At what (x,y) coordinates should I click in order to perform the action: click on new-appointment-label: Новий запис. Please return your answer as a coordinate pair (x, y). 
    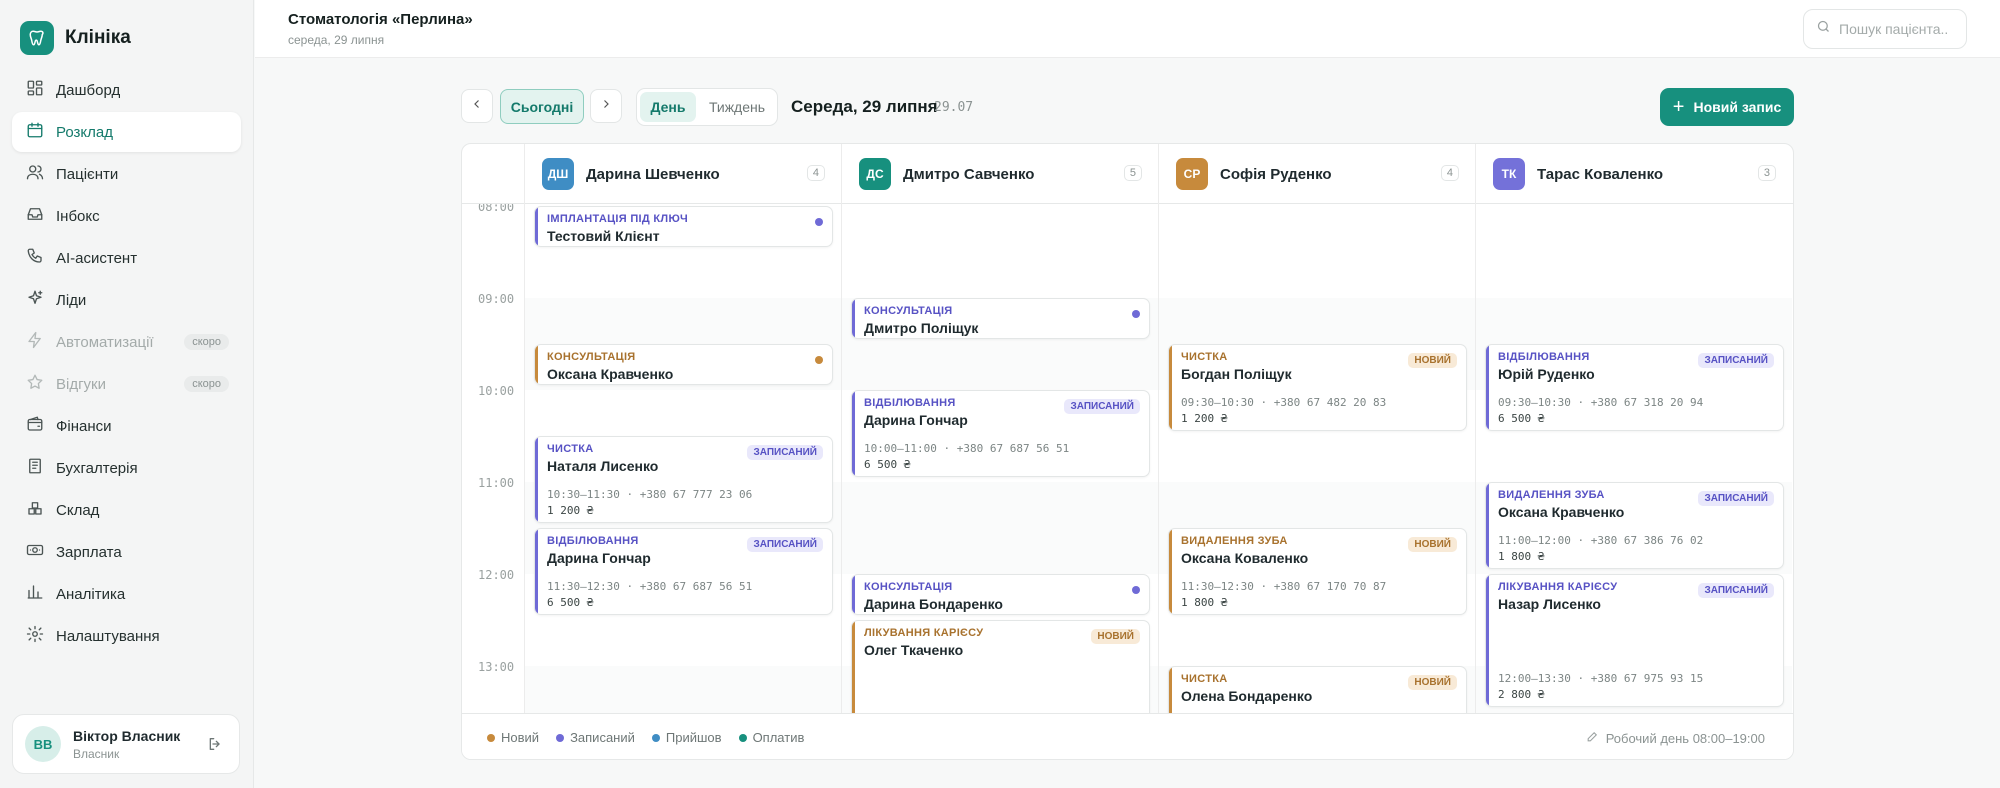
    Looking at the image, I should click on (1737, 107).